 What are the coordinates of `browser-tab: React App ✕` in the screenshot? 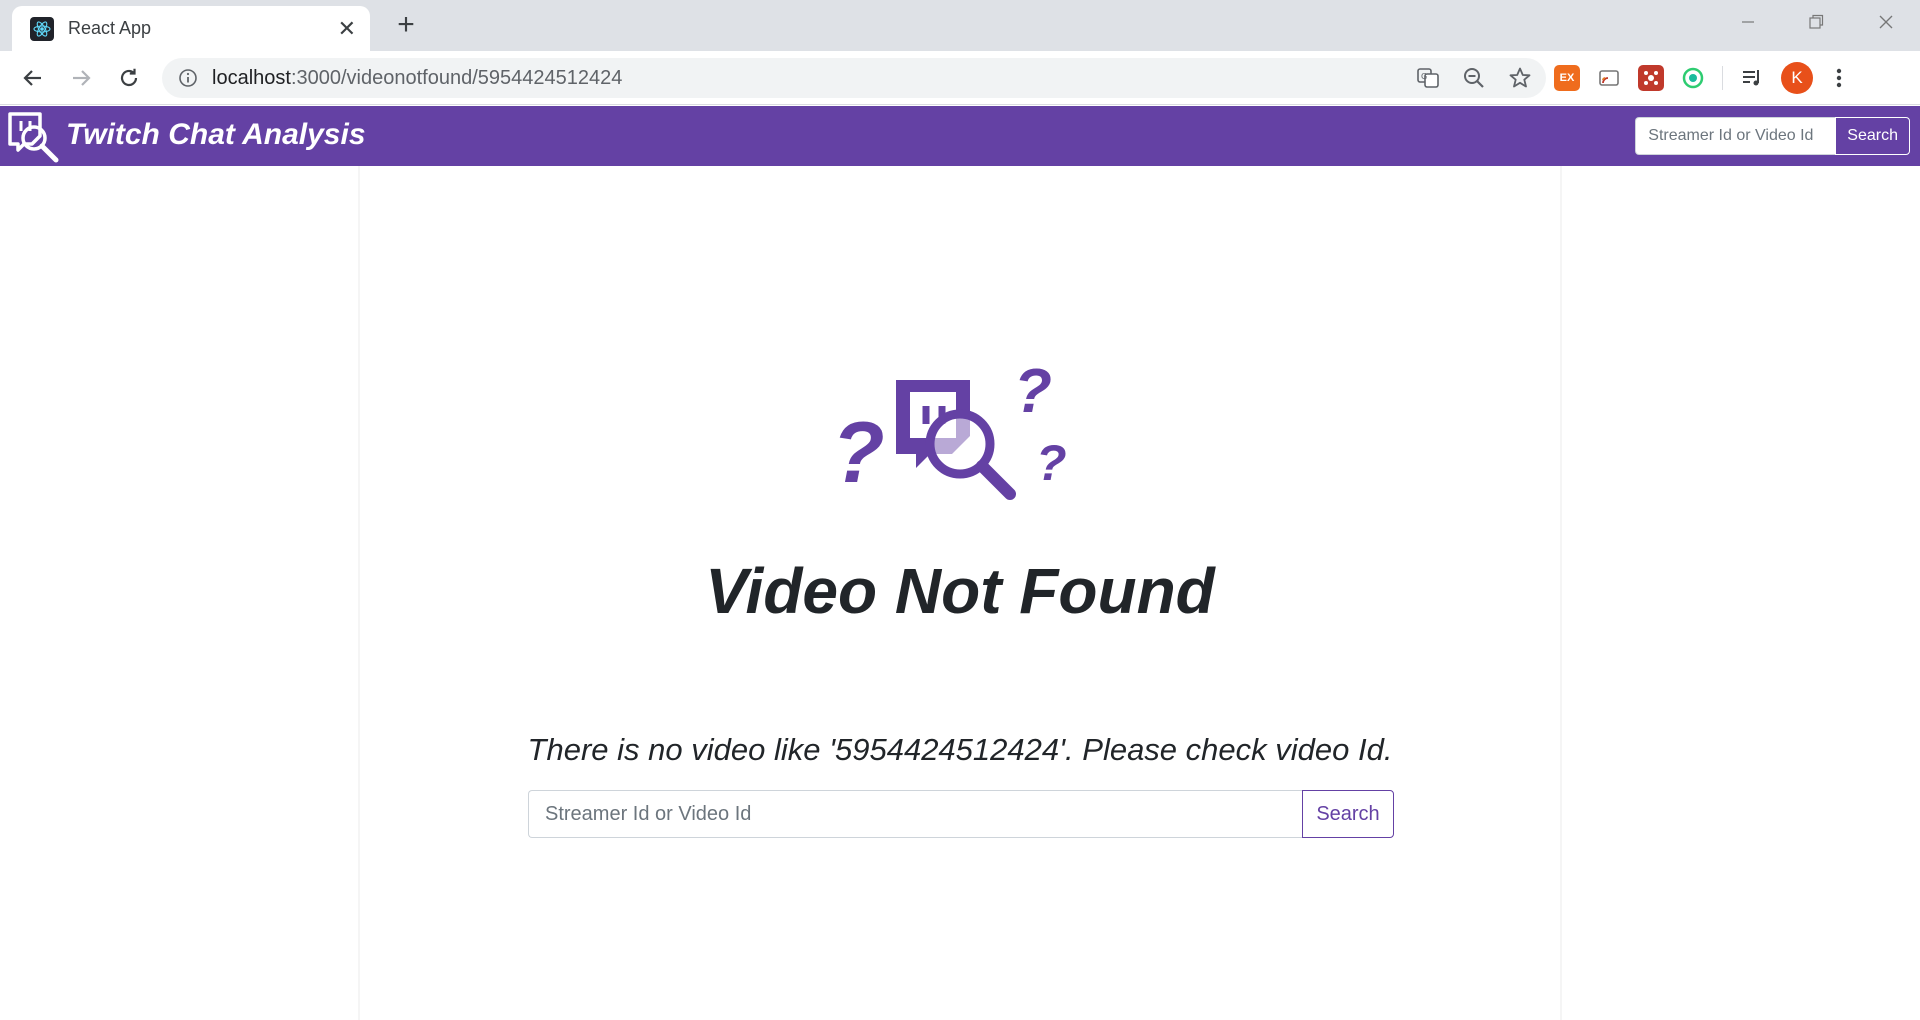 It's located at (191, 28).